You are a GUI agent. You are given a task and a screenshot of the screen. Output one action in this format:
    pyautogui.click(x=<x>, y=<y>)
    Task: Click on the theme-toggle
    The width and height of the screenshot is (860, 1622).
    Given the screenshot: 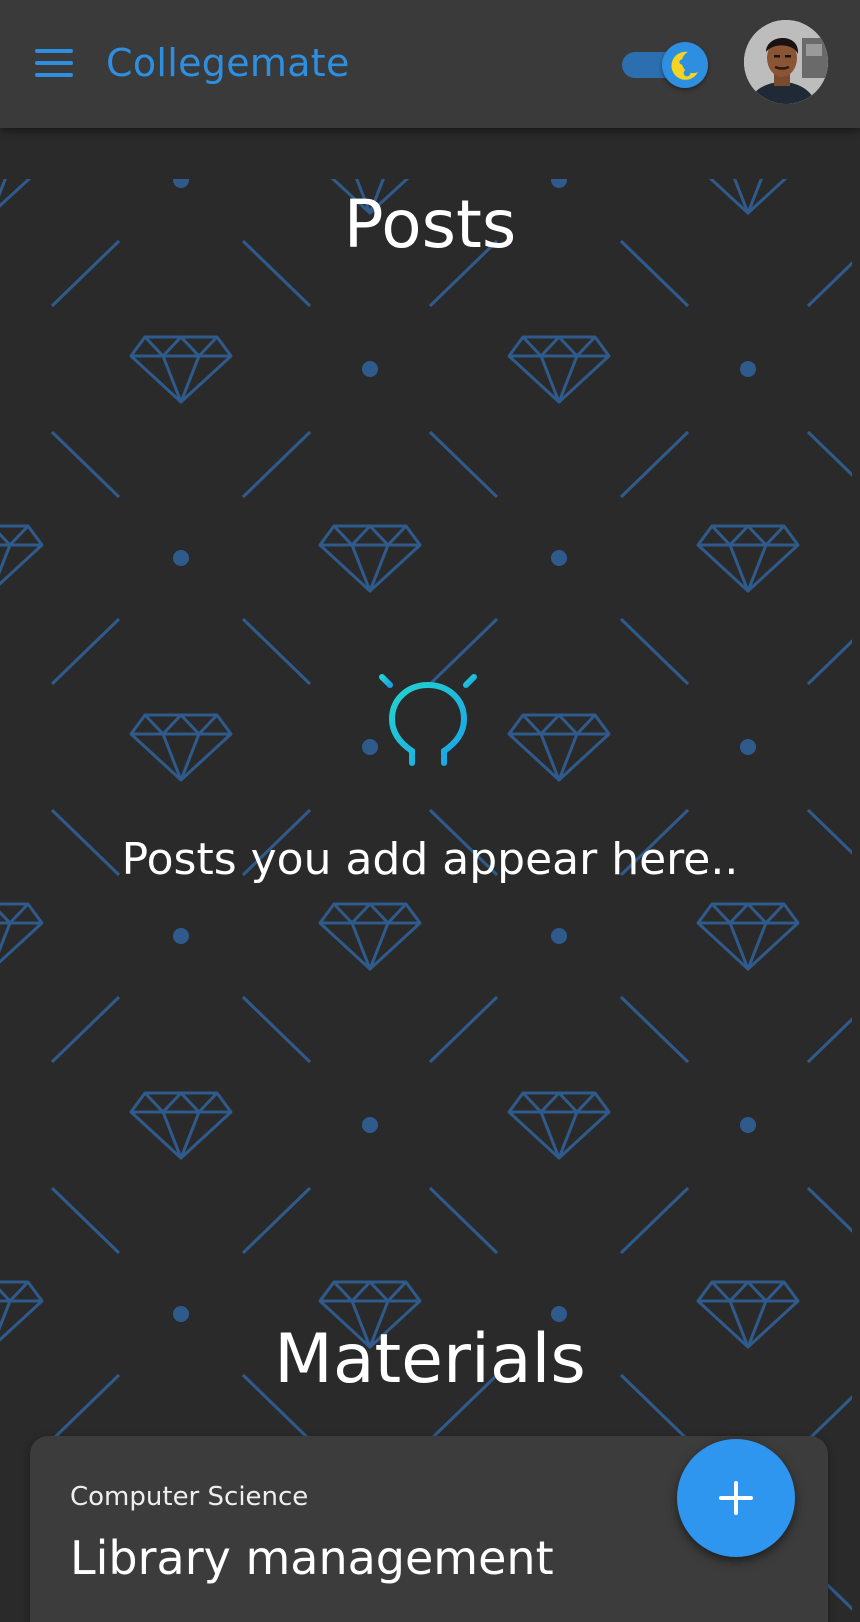 What is the action you would take?
    pyautogui.click(x=664, y=65)
    